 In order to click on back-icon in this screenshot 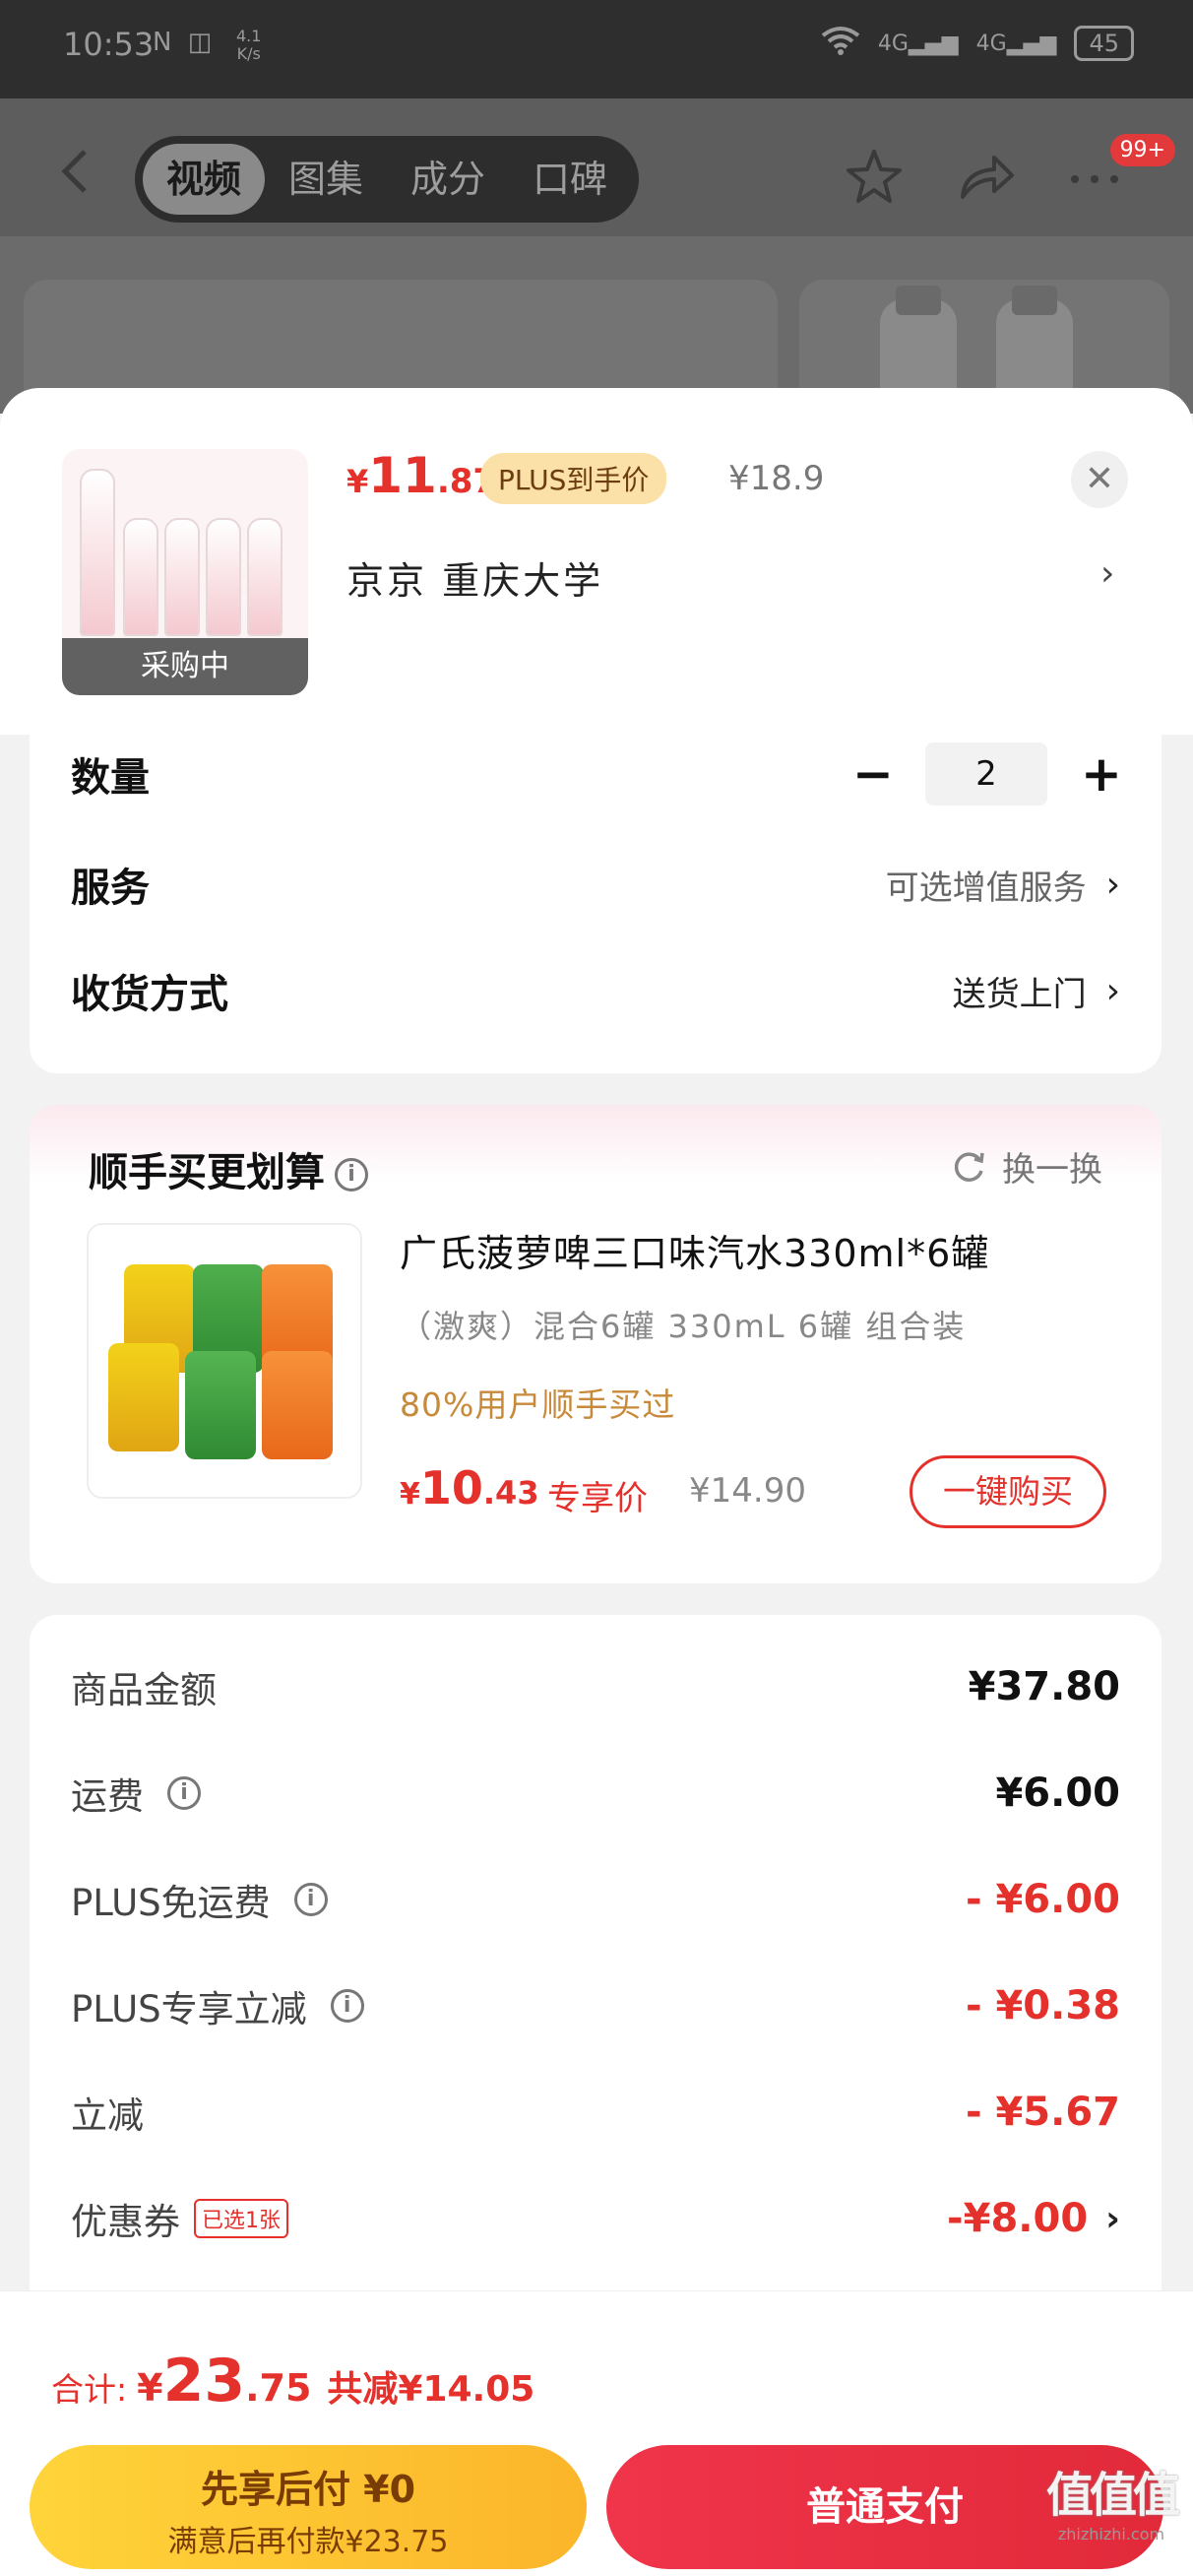, I will do `click(74, 171)`.